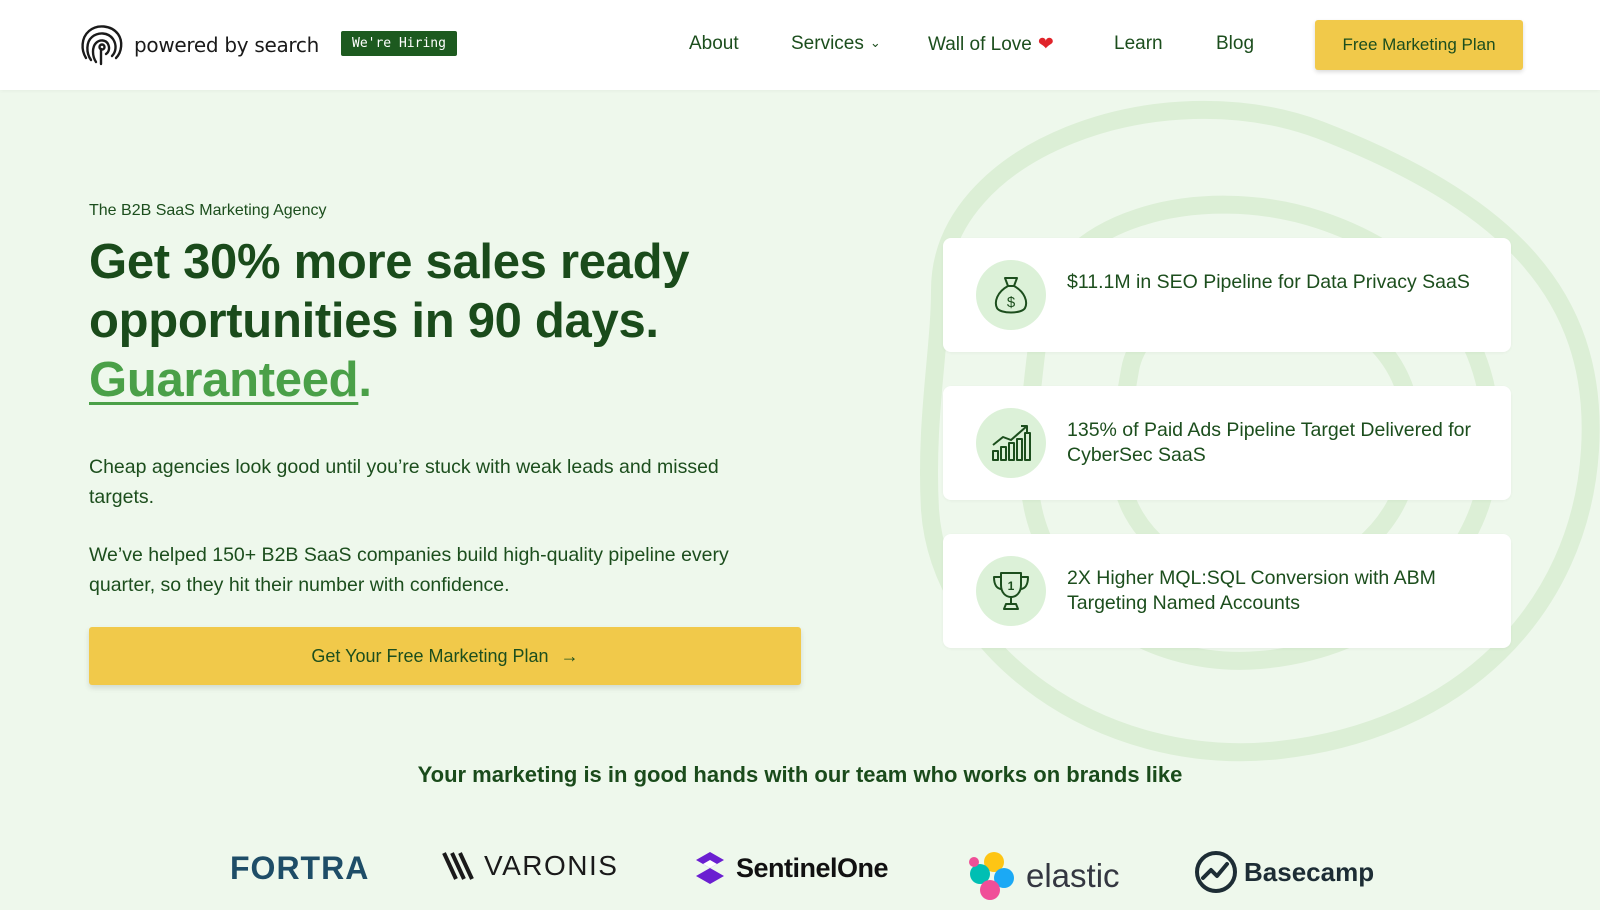  What do you see at coordinates (569, 655) in the screenshot?
I see `arrow-right-icon: →` at bounding box center [569, 655].